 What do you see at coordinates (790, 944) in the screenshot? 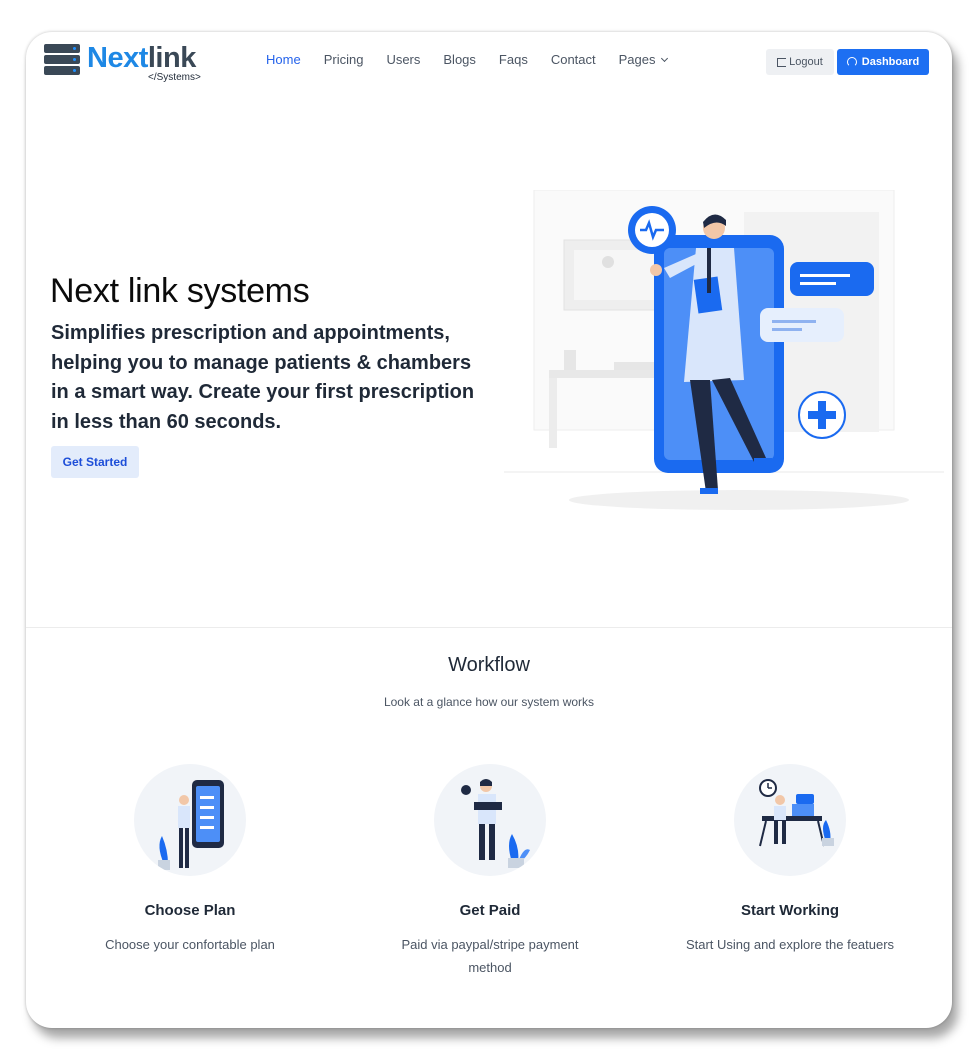
I see `start-working-desc: Start Using and explore the featuers` at bounding box center [790, 944].